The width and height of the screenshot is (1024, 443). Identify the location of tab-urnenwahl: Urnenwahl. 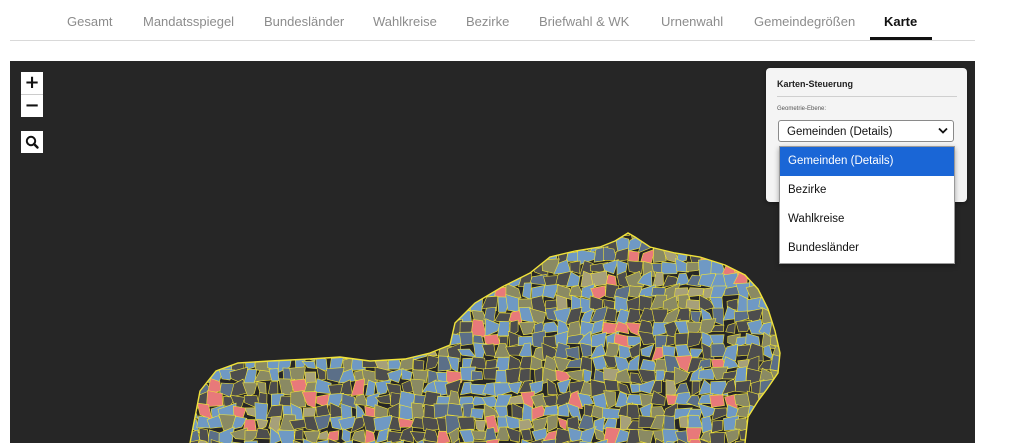
(692, 21).